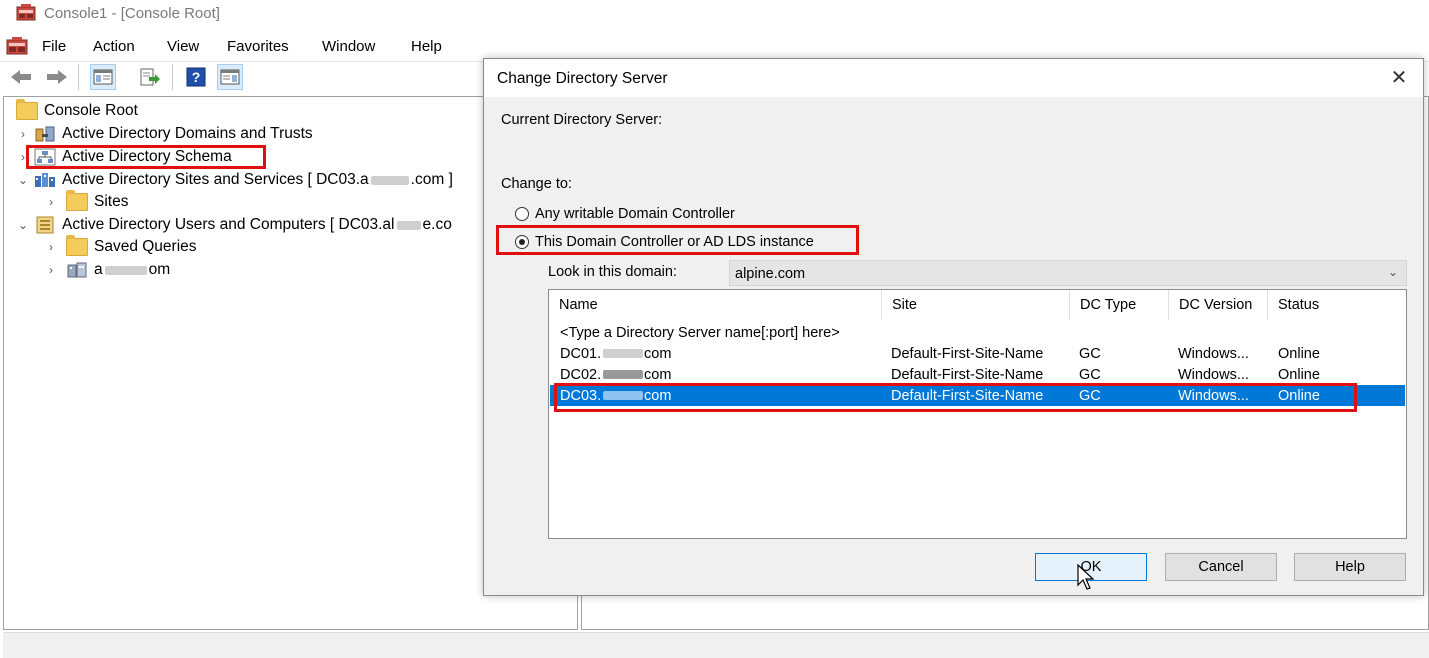 The width and height of the screenshot is (1429, 658). I want to click on tree-item-label-suffix: om, so click(159, 269).